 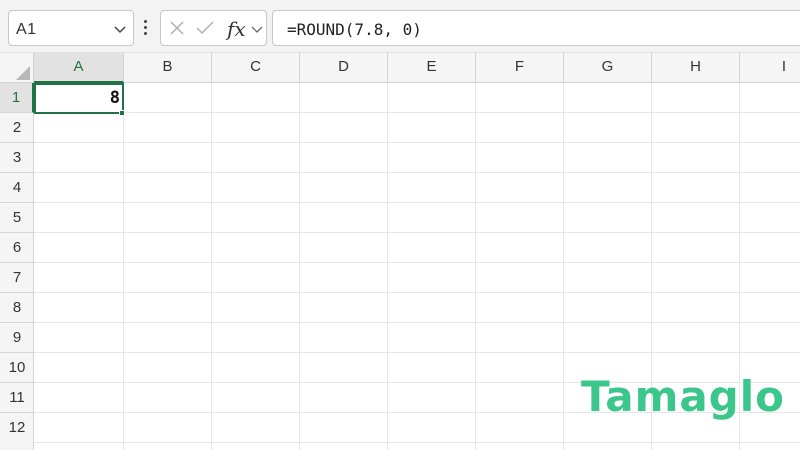 What do you see at coordinates (17, 98) in the screenshot?
I see `row-header-1: 1` at bounding box center [17, 98].